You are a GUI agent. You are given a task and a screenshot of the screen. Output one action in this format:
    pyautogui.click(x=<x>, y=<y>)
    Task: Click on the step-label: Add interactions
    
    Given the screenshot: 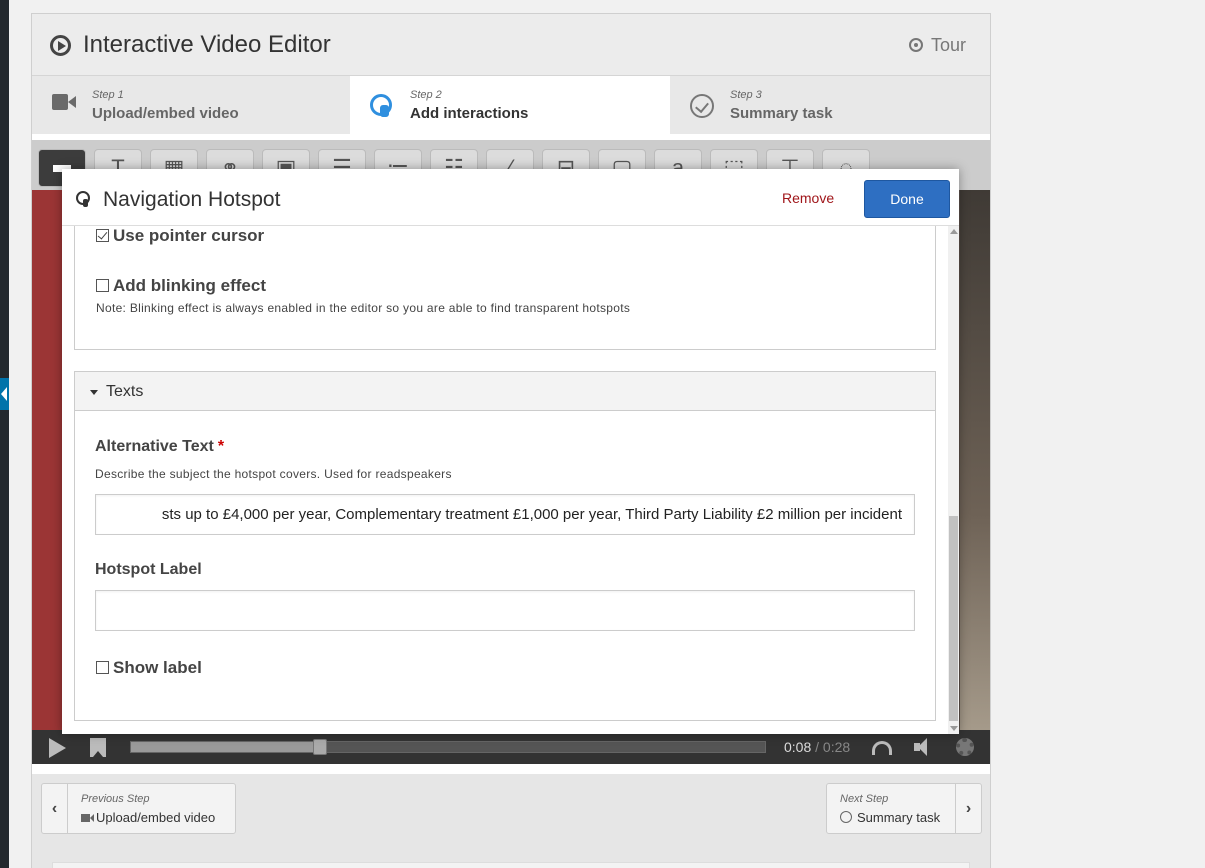 What is the action you would take?
    pyautogui.click(x=469, y=113)
    